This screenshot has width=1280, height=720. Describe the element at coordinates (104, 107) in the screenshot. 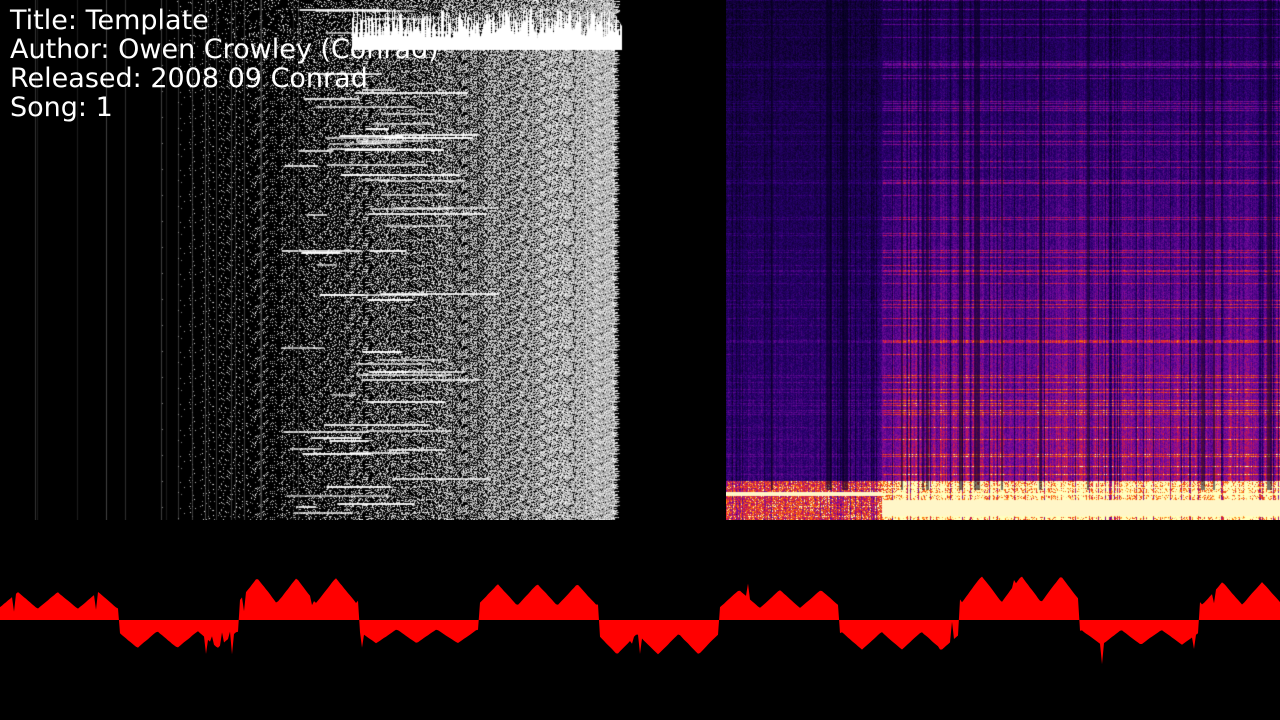

I see `song-value: 1` at that location.